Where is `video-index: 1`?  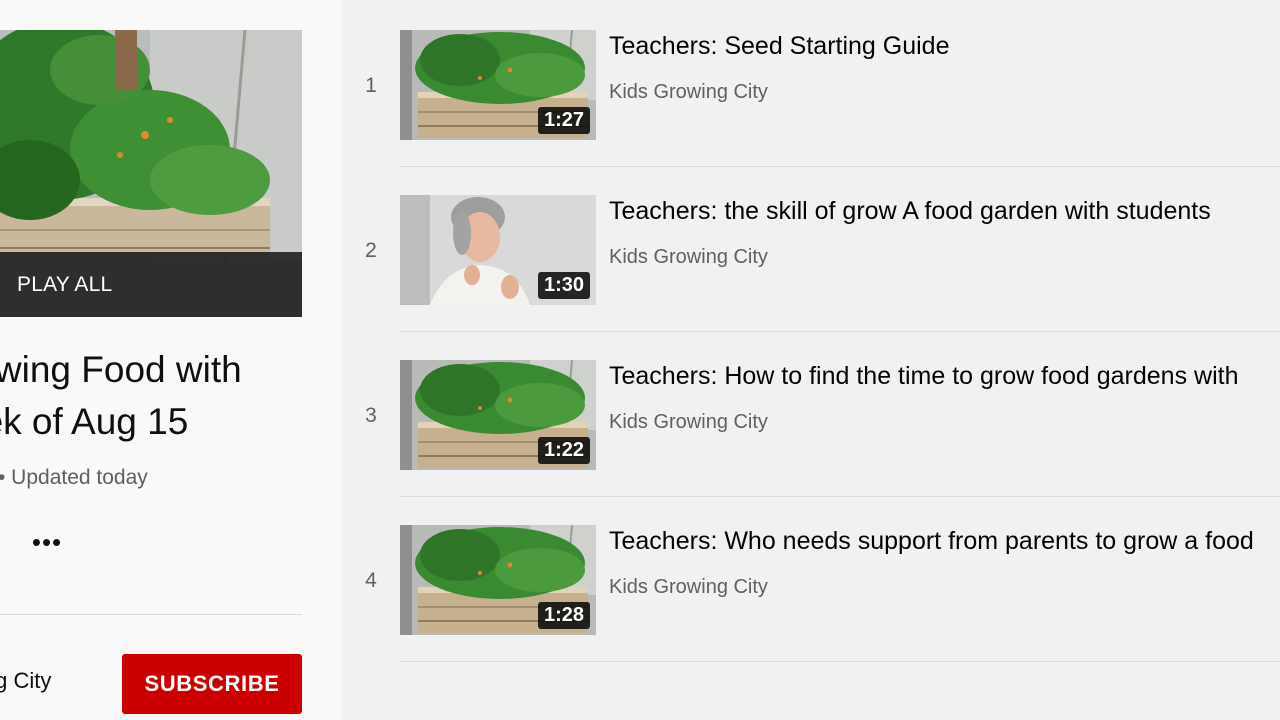
video-index: 1 is located at coordinates (371, 85).